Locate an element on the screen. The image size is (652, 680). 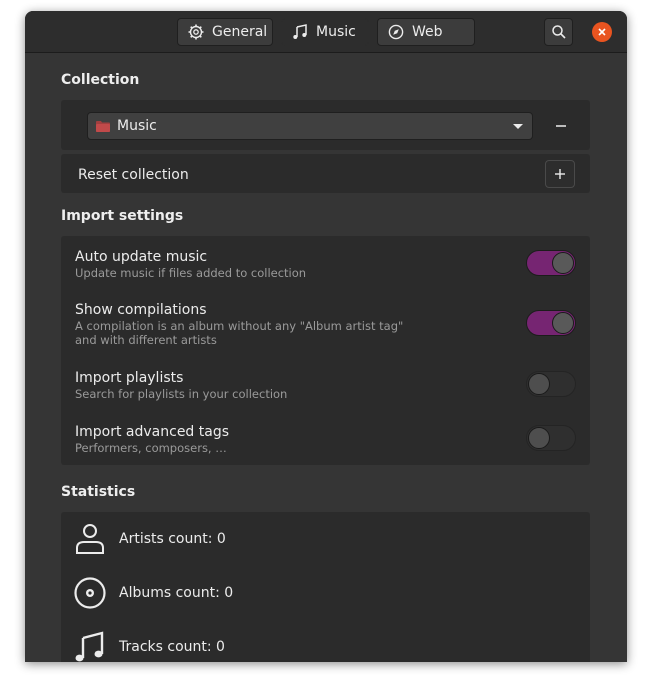
show-compilations-subtitle-2: and with different artists is located at coordinates (146, 340).